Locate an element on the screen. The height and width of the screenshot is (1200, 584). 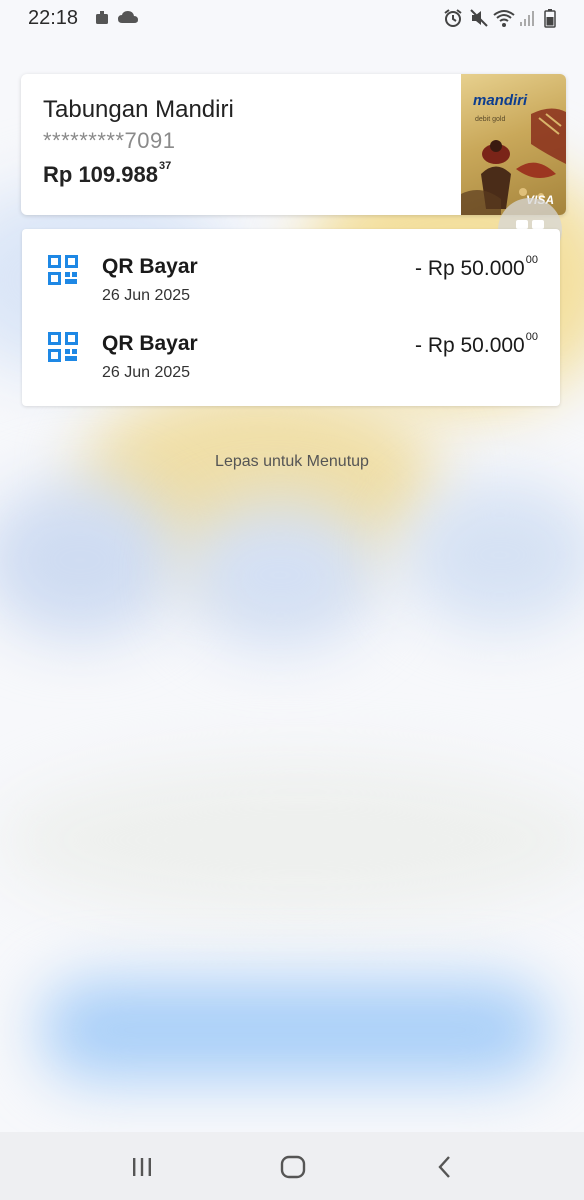
release-to-close-hint: Lepas untuk Menutup is located at coordinates (292, 461).